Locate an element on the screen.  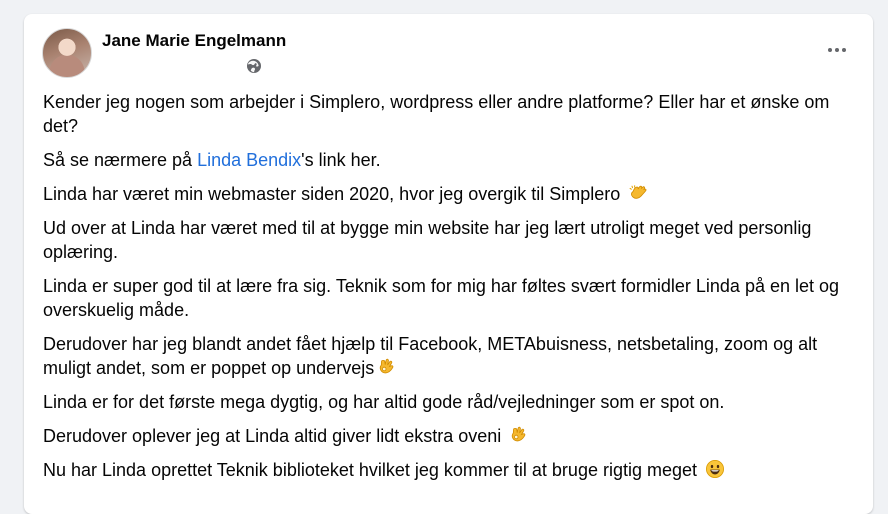
author-name: Jane Marie Engelmann is located at coordinates (194, 41).